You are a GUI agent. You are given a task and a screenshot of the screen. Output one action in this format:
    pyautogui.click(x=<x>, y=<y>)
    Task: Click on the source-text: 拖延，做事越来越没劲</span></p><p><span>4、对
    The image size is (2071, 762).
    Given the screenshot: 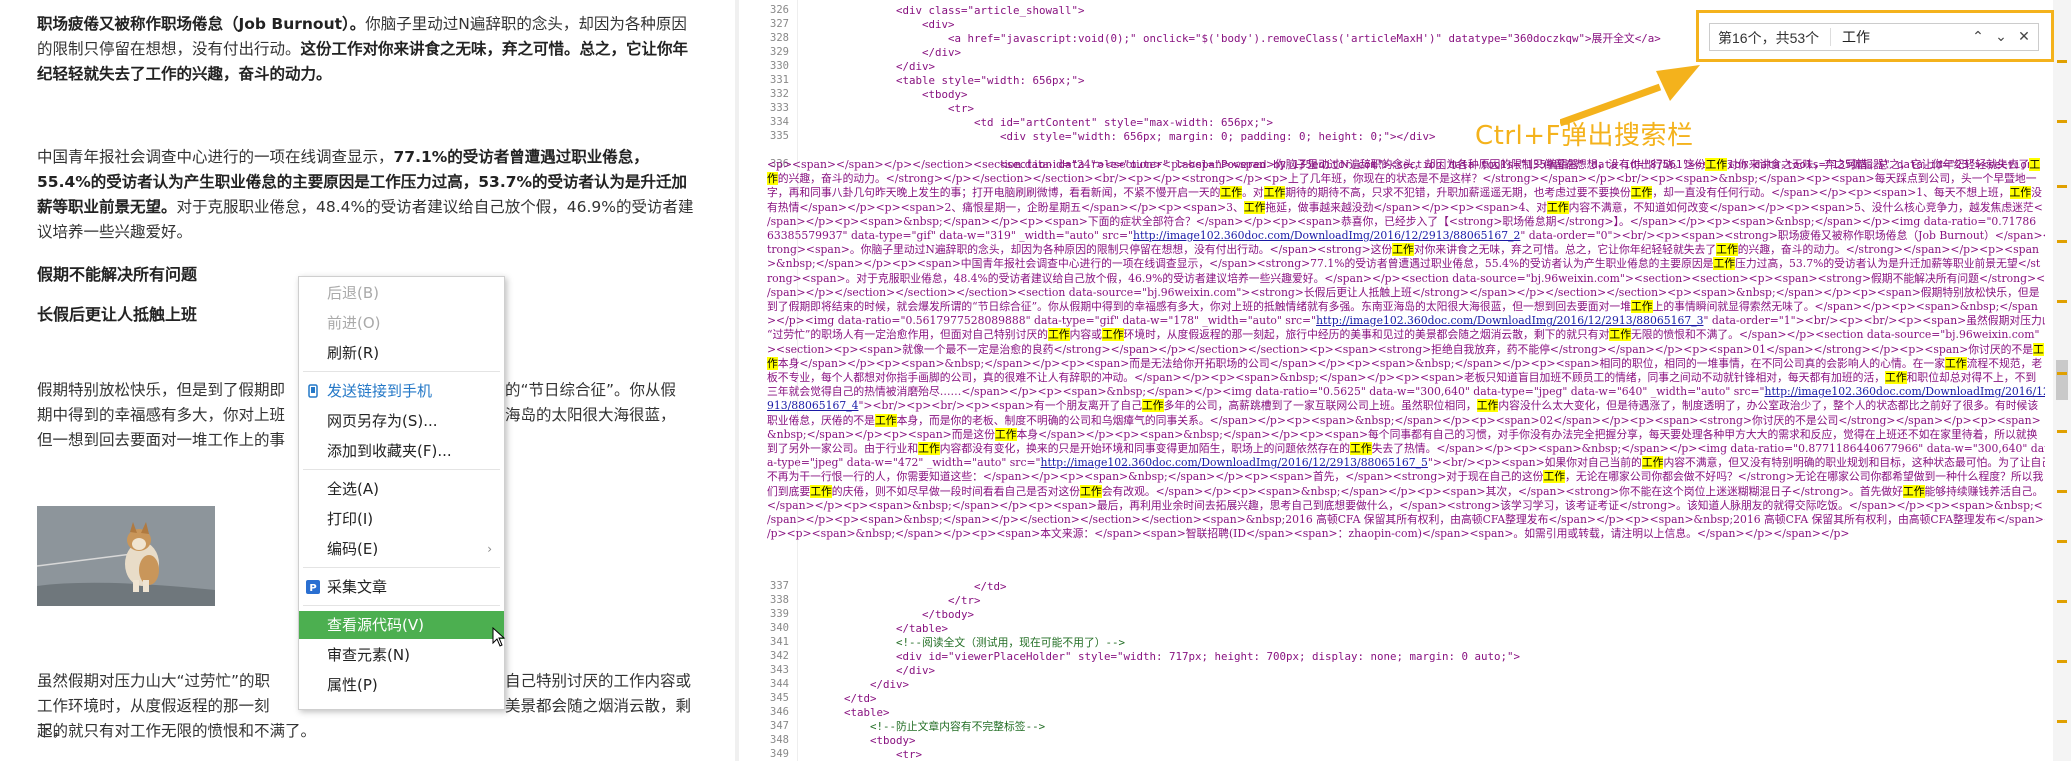 What is the action you would take?
    pyautogui.click(x=1406, y=207)
    